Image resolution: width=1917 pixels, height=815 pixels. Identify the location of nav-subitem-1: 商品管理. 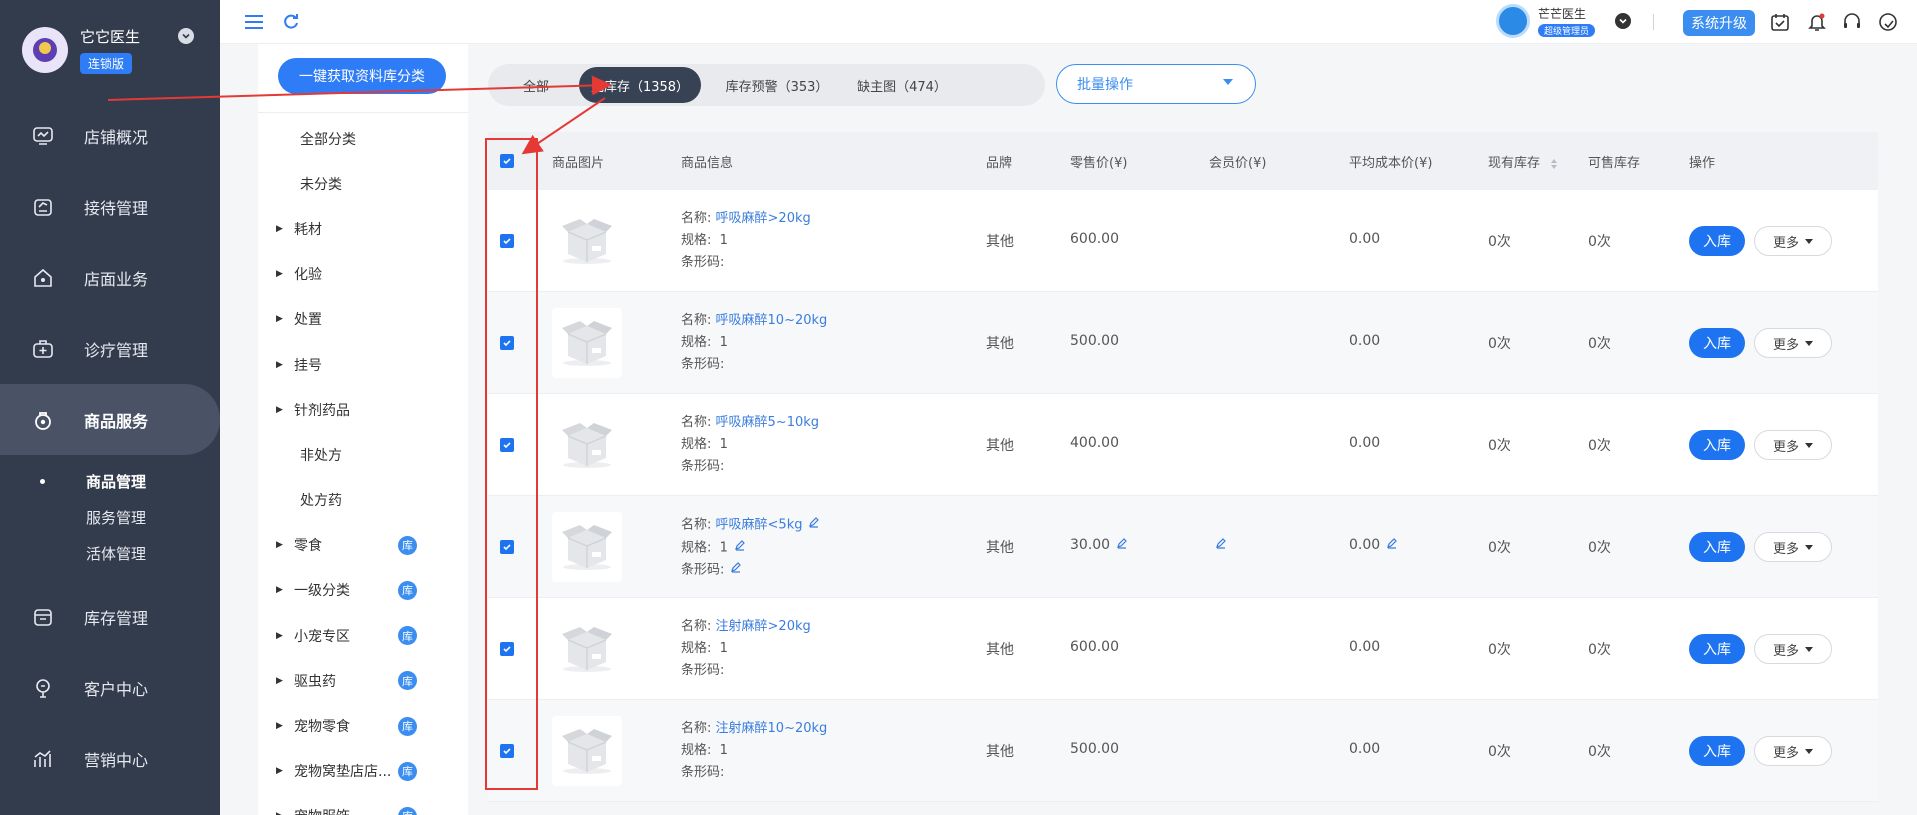
(110, 481).